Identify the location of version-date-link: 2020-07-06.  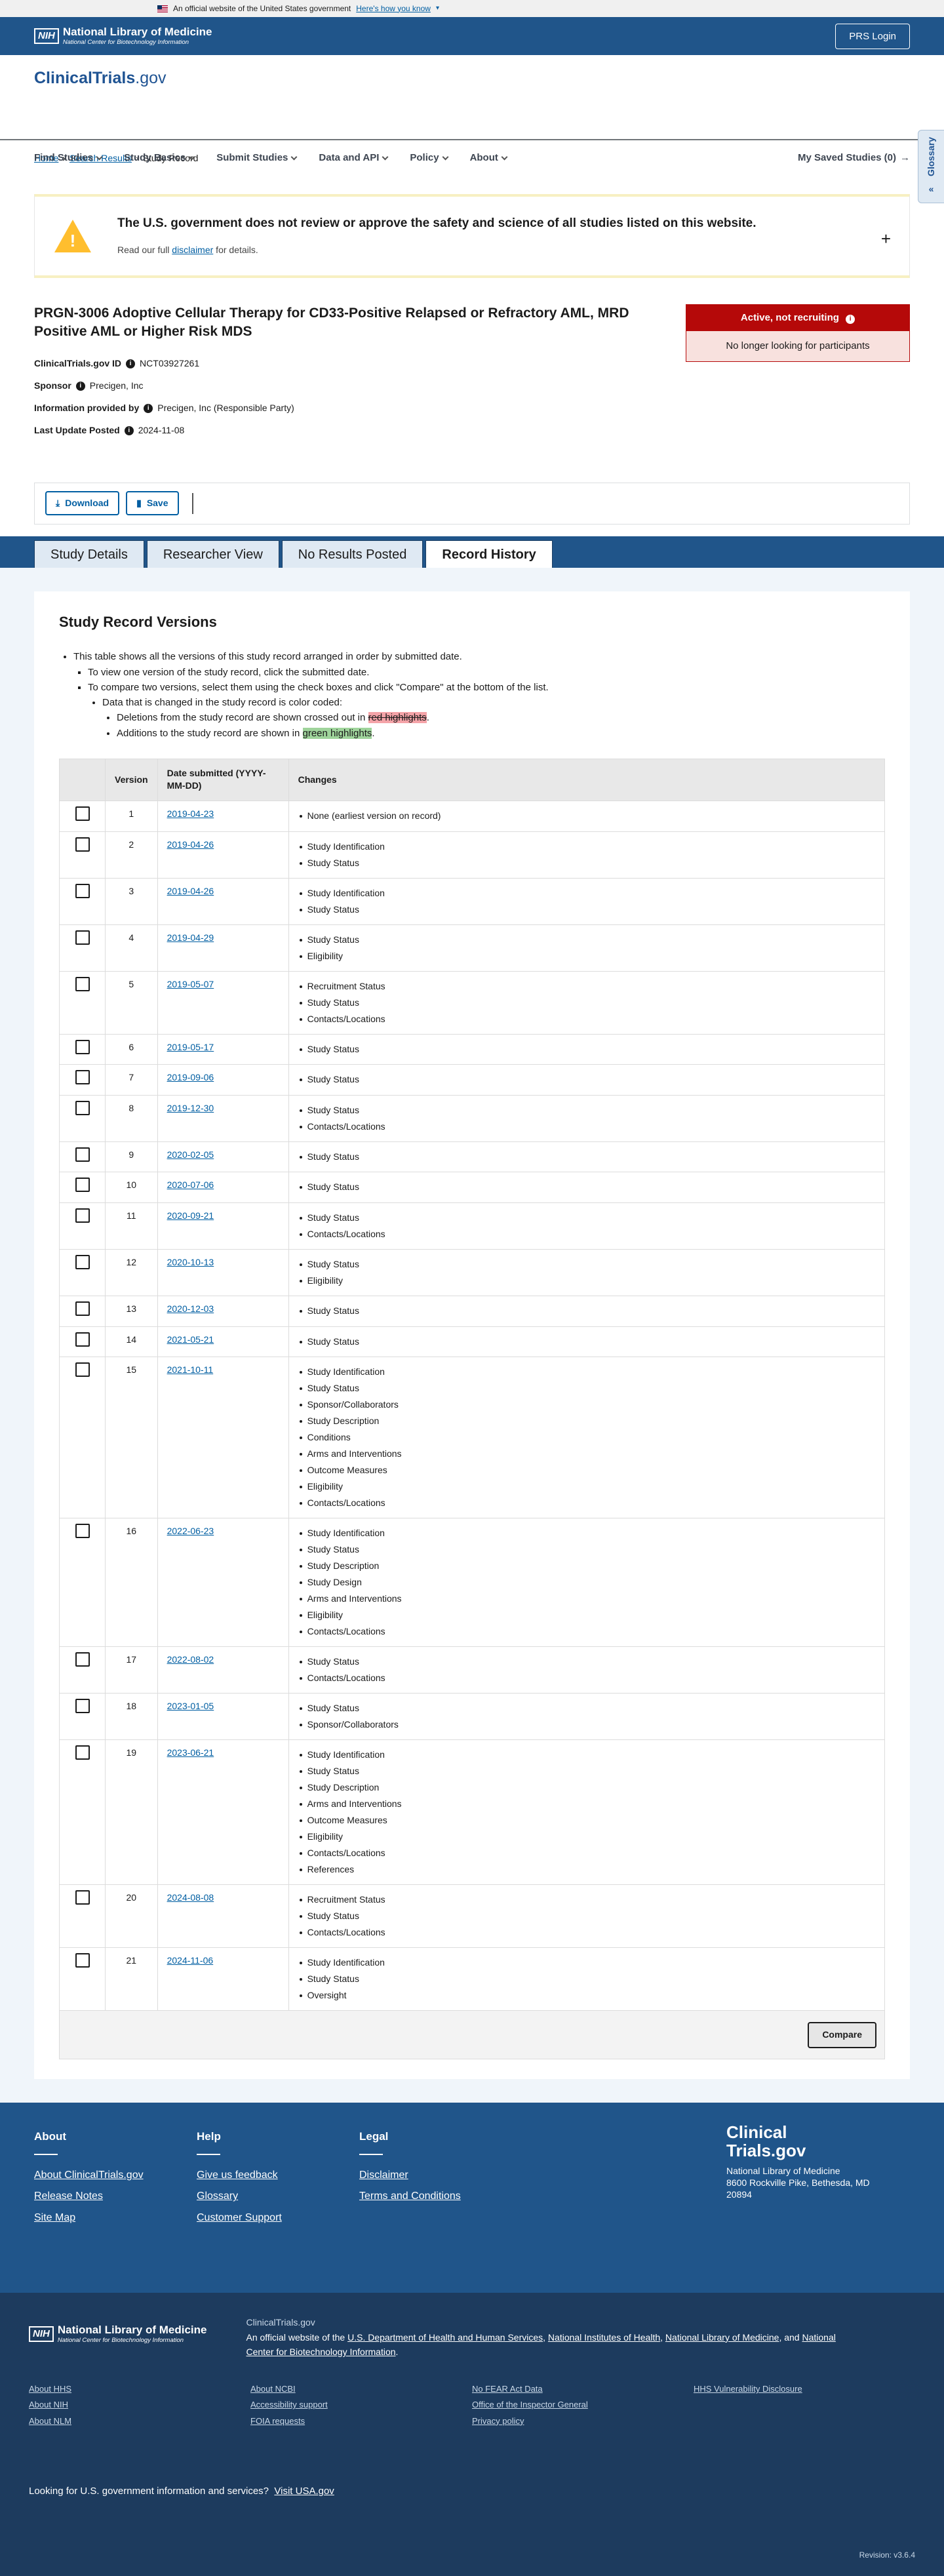
(190, 1184).